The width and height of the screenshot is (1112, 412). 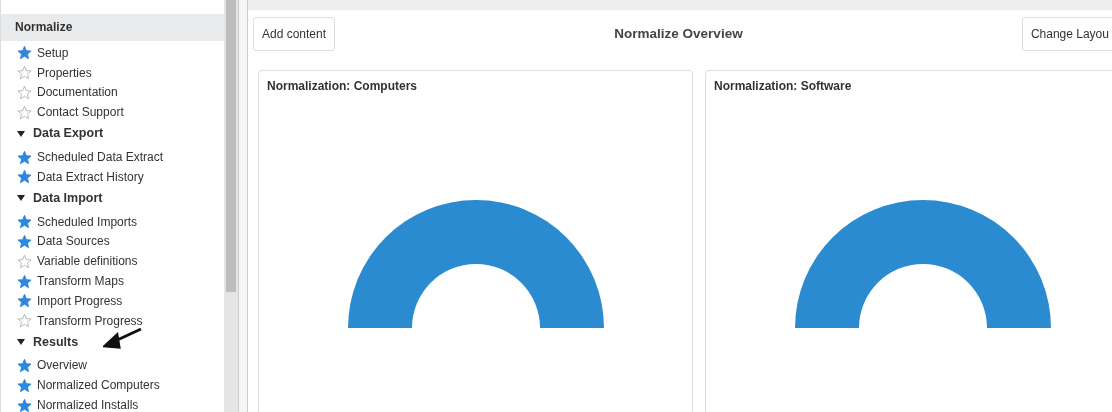 I want to click on add-content-button: Add content, so click(x=294, y=34).